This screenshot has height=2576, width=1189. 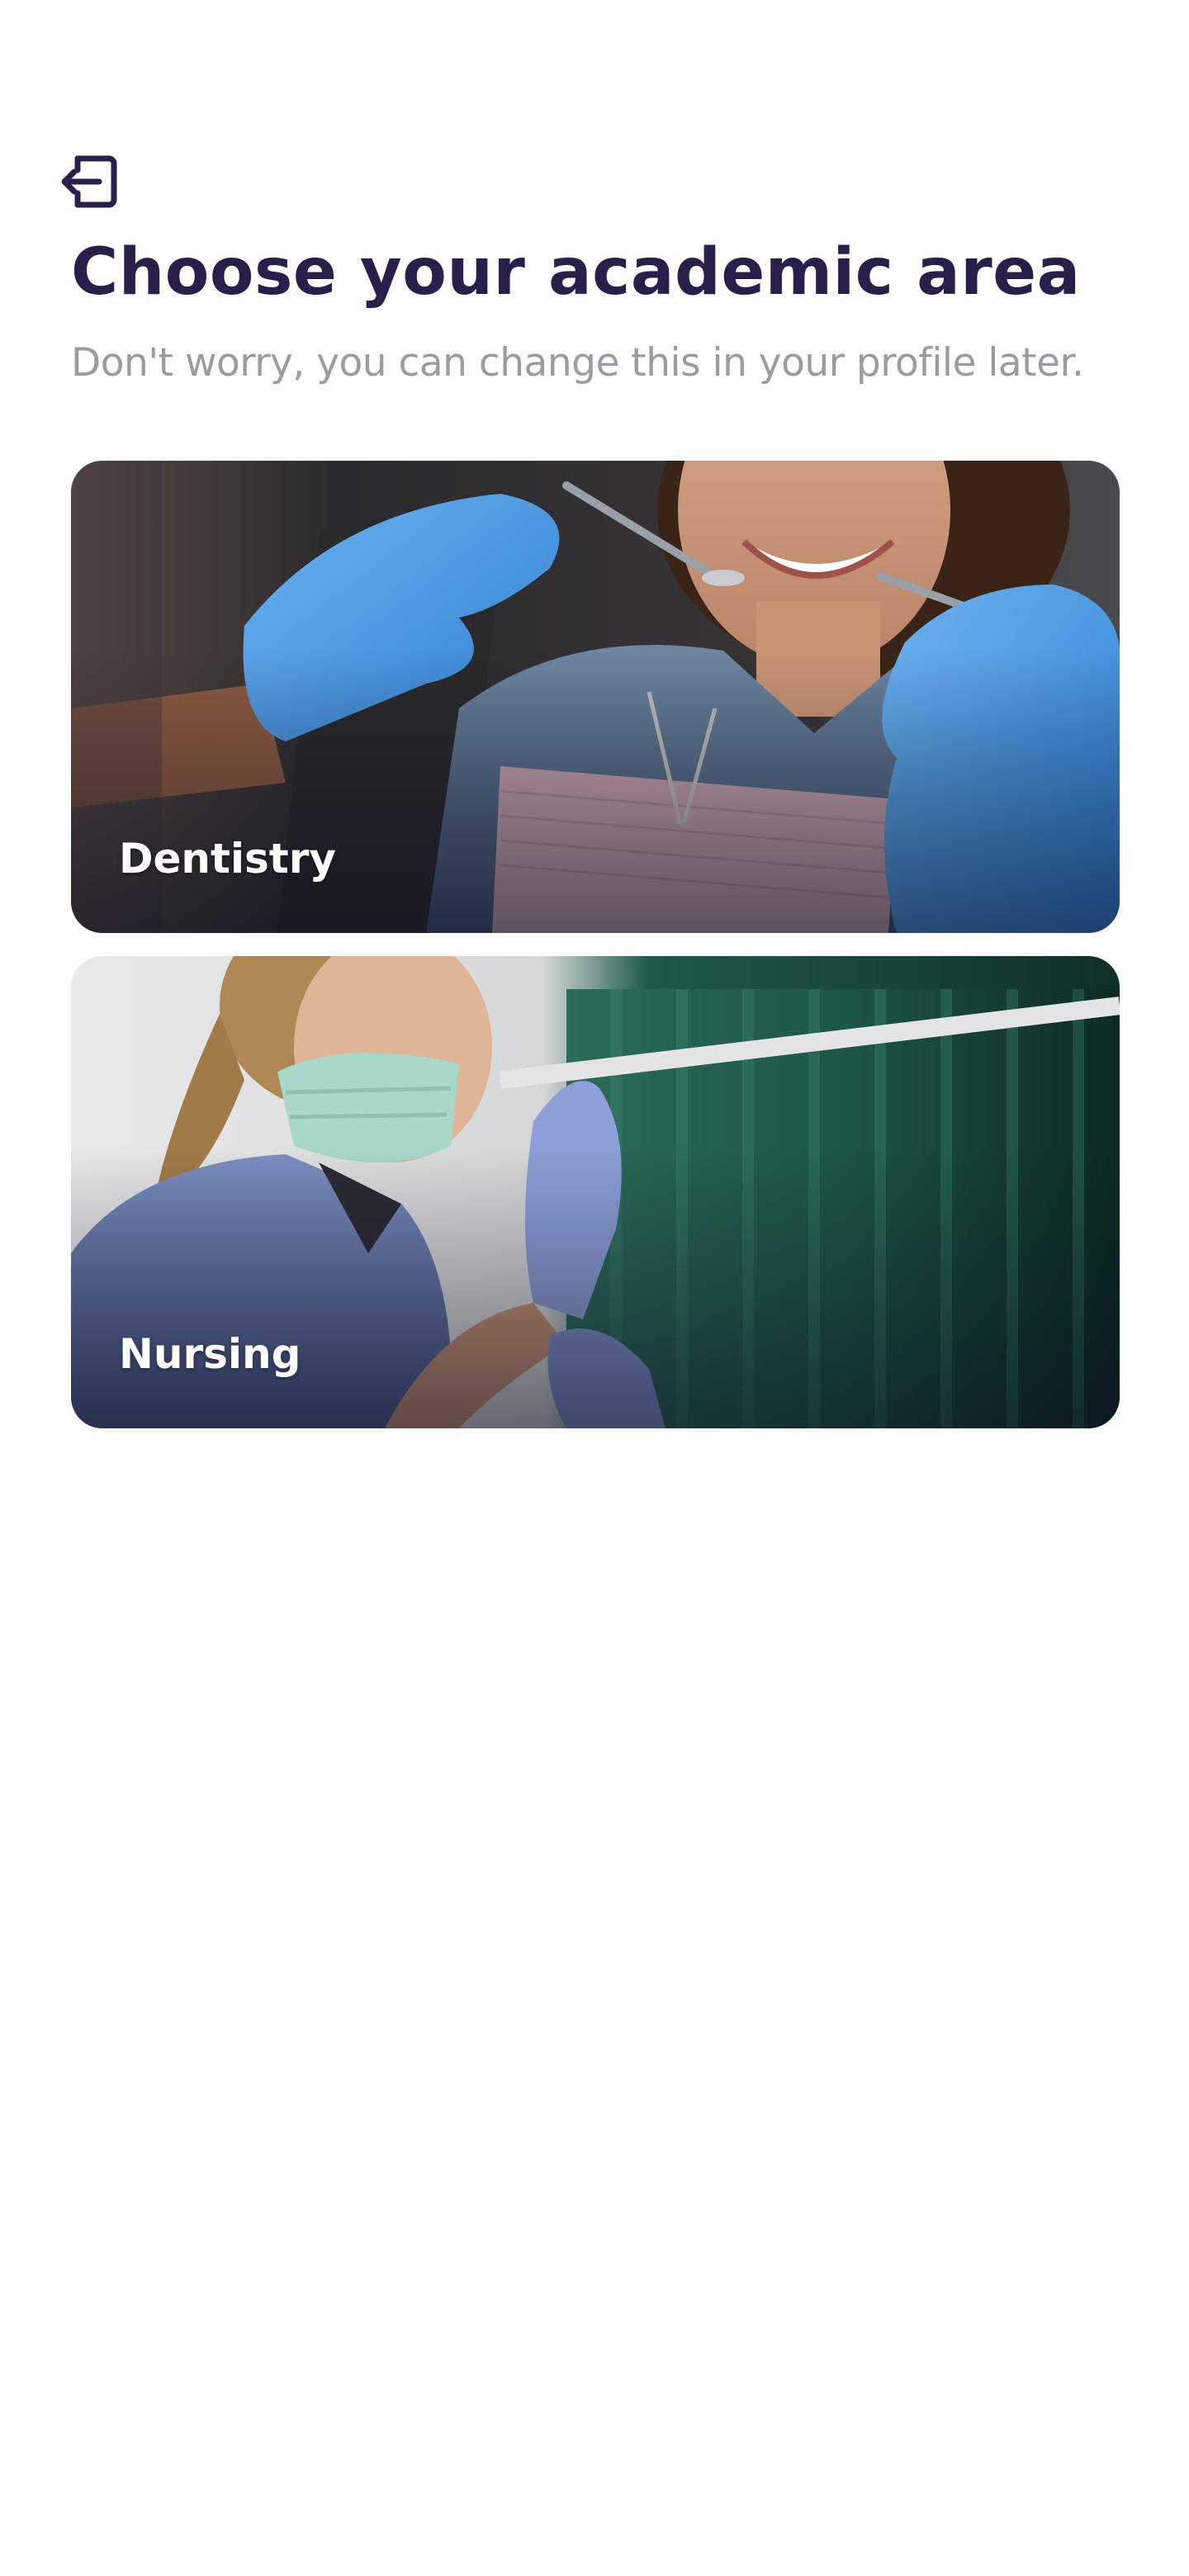 I want to click on logout-button, so click(x=91, y=182).